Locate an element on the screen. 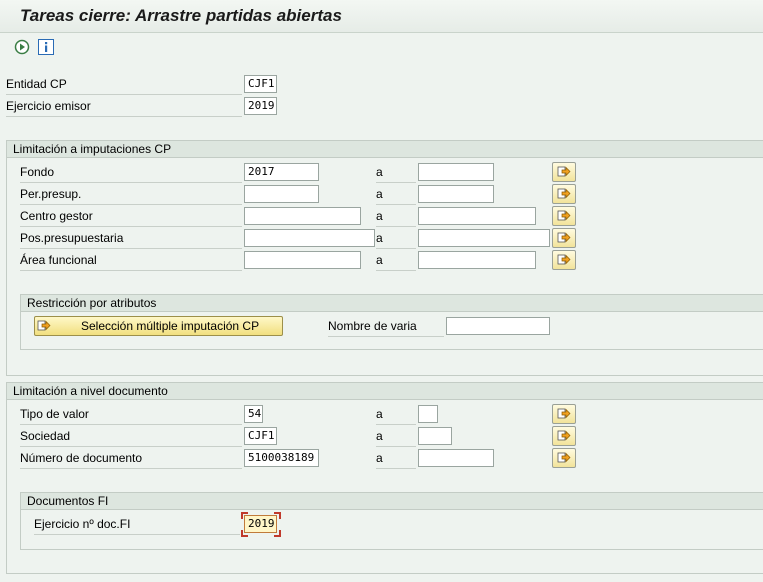  multiple-selection-cp-button: Selección múltiple imputación CP is located at coordinates (158, 326).